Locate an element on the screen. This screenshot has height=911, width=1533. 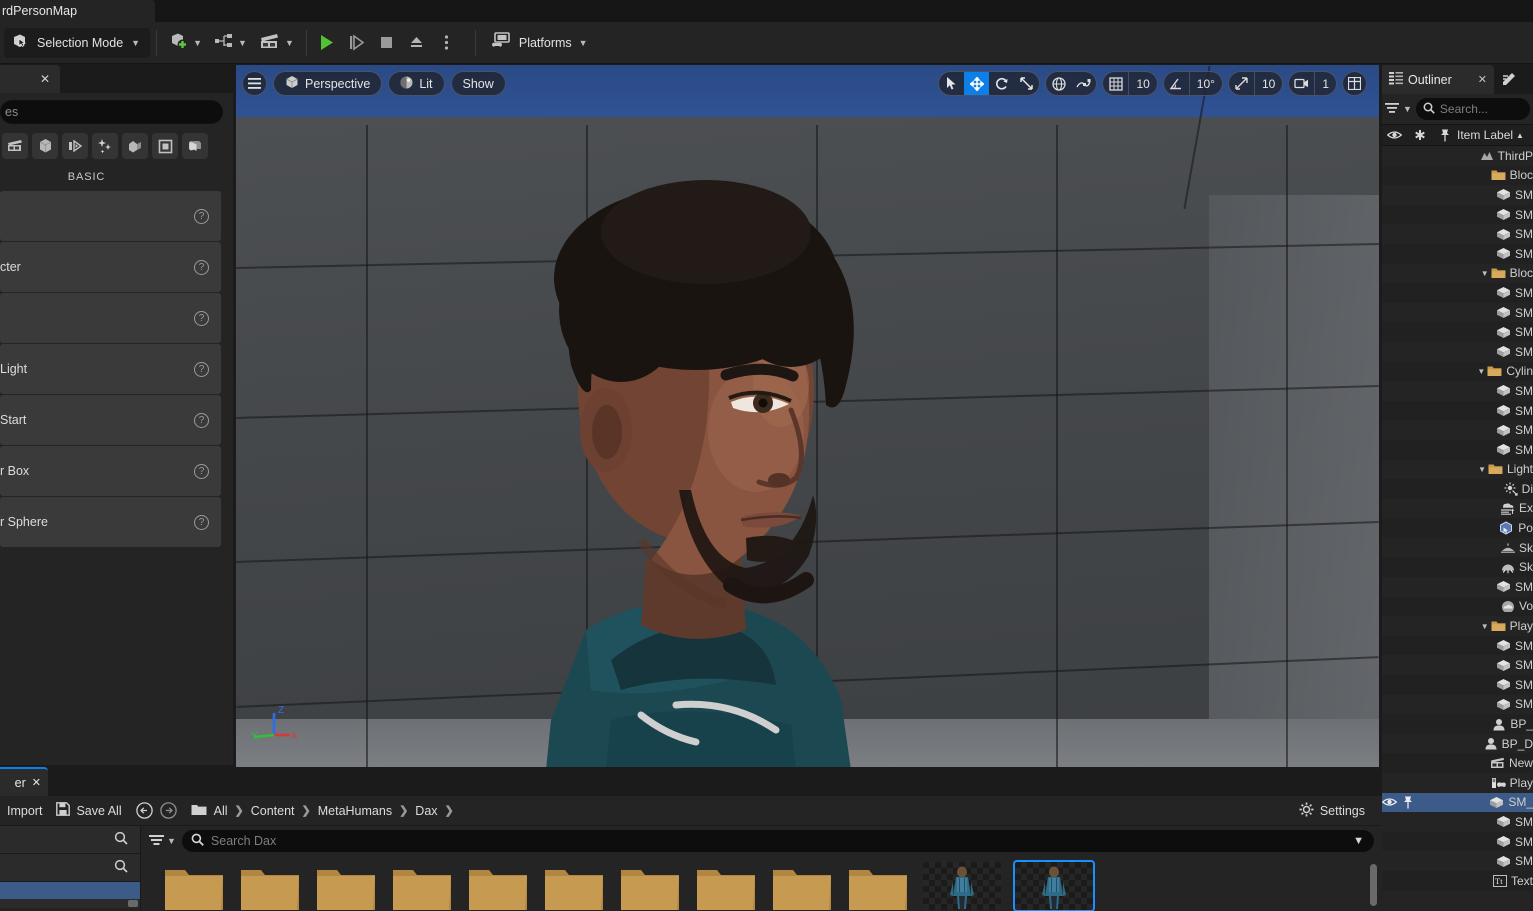
eject-button is located at coordinates (417, 43).